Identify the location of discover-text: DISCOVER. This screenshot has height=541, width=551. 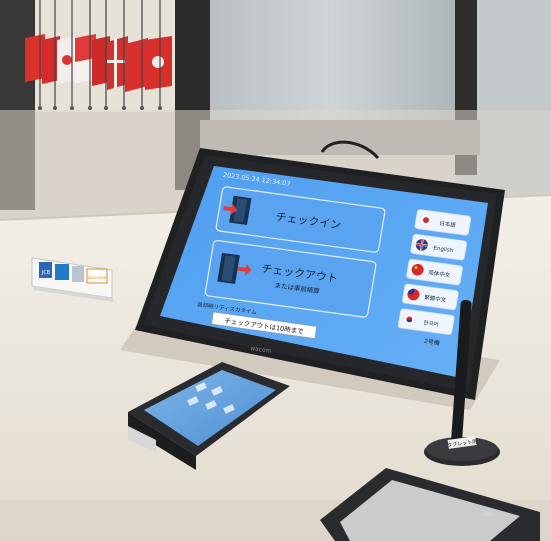
(97, 278).